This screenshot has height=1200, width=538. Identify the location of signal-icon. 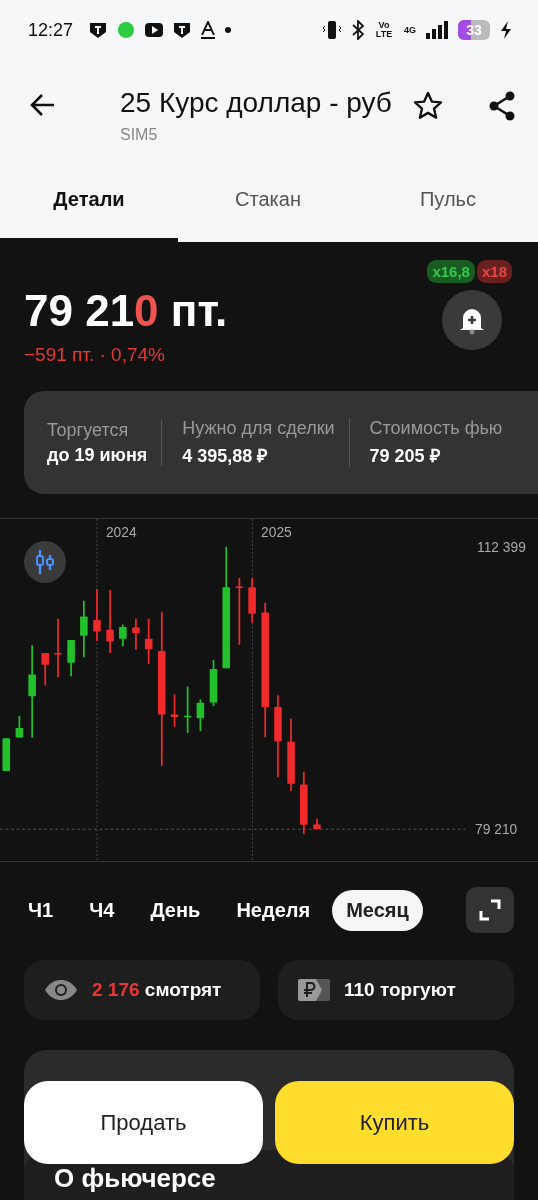
(437, 30).